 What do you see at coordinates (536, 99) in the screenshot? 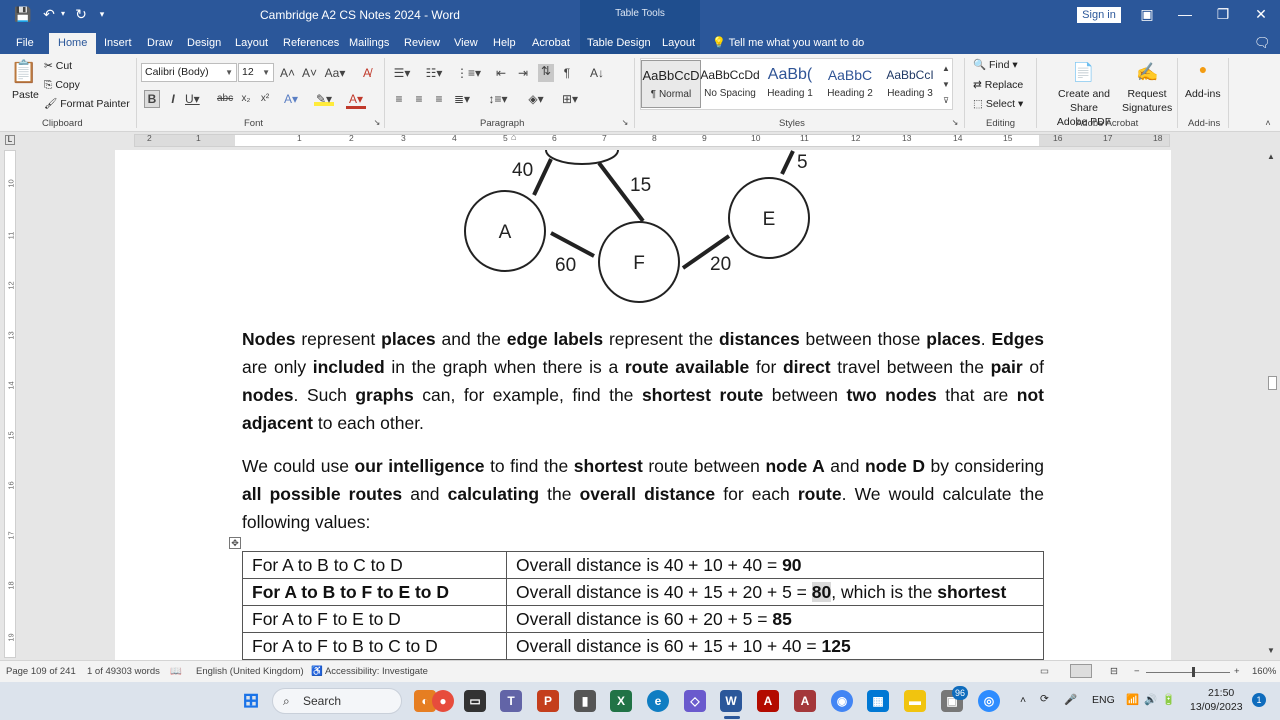
I see `shading-icon: ◈▾` at bounding box center [536, 99].